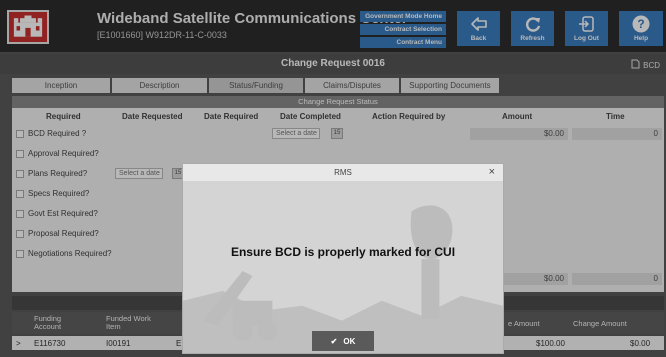 The image size is (666, 357). I want to click on ok-label: OK, so click(349, 341).